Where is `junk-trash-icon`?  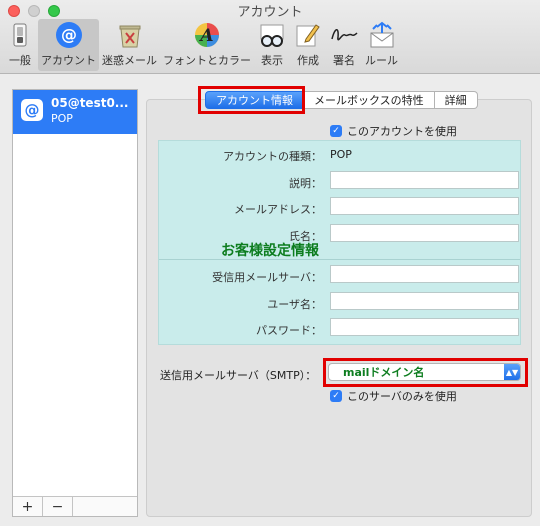
junk-trash-icon is located at coordinates (130, 35).